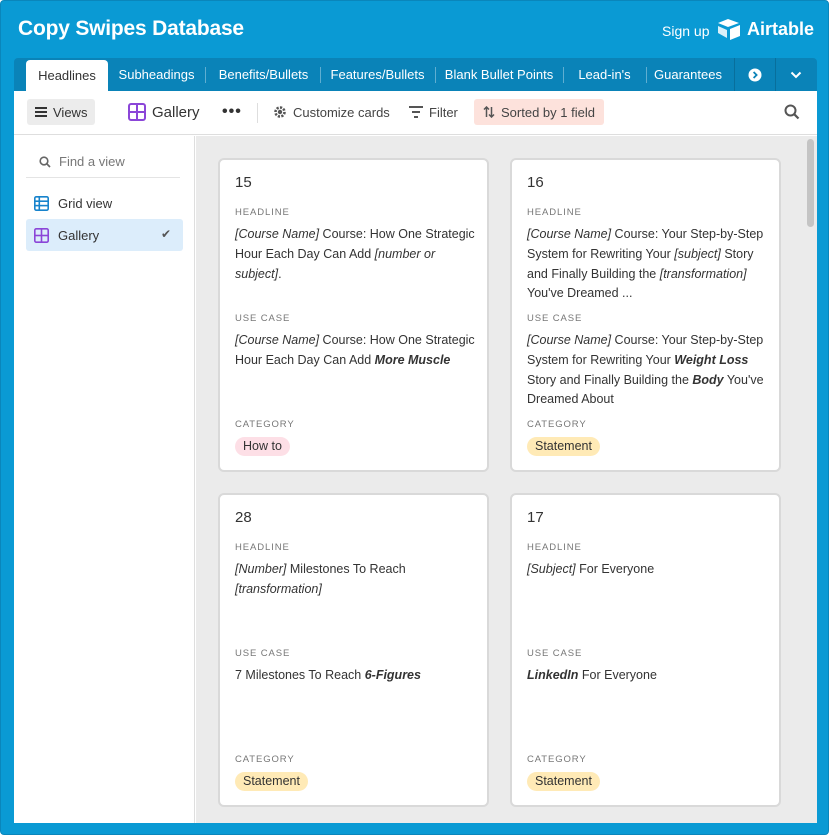  I want to click on tab-headlines: Headlines, so click(67, 75).